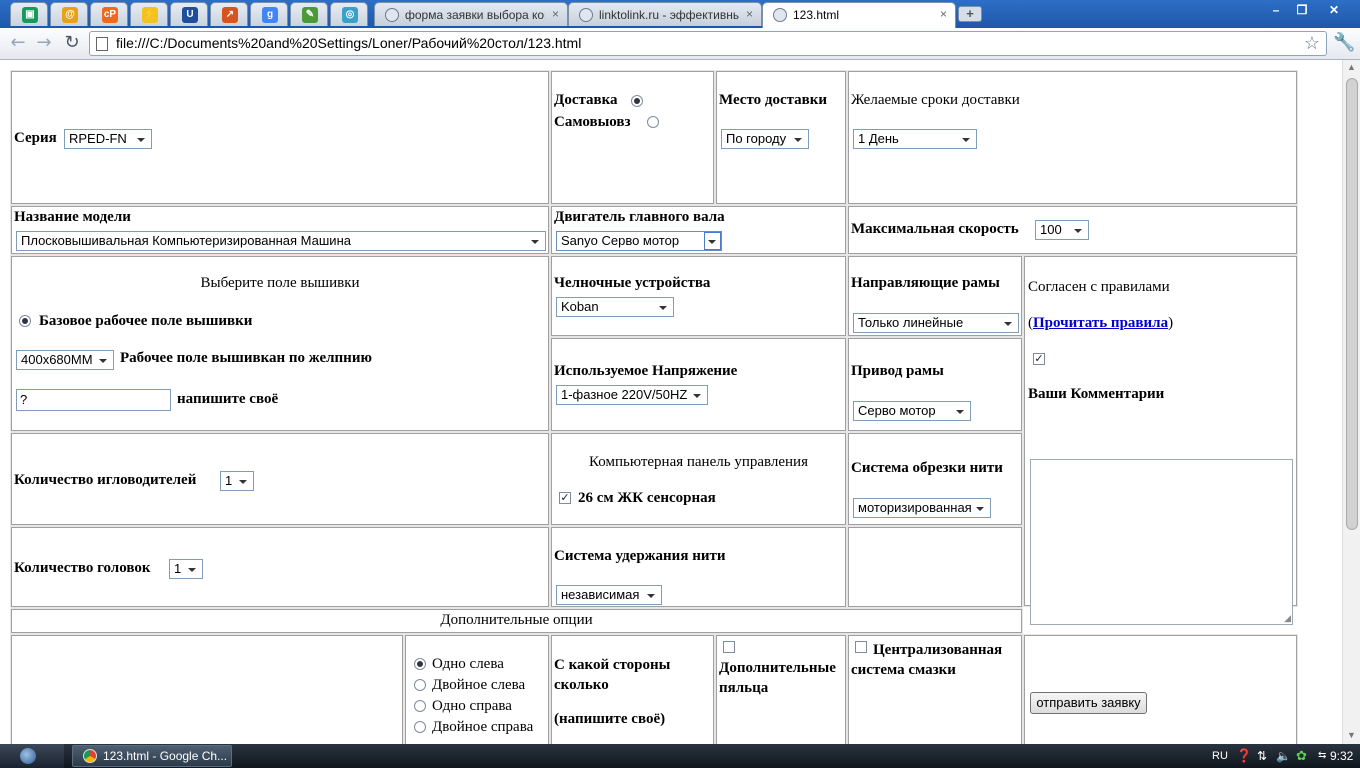 This screenshot has width=1360, height=768. I want to click on voltage-select: 1-фазное 220V/50HZ, so click(632, 395).